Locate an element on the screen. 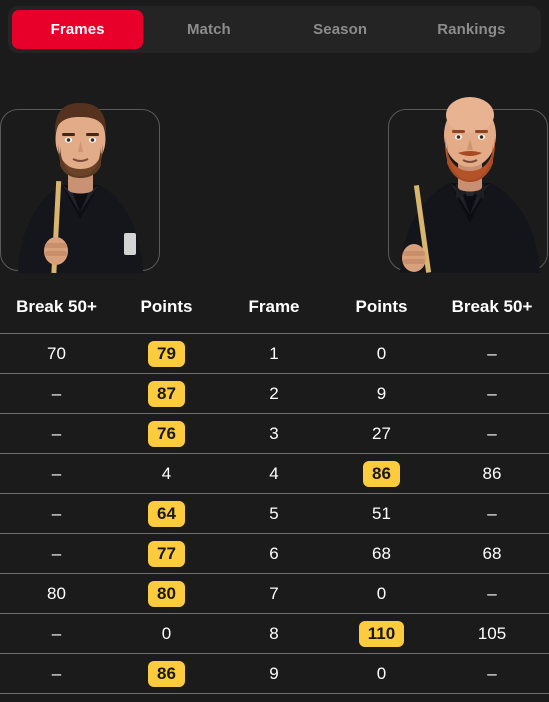 The image size is (549, 702). tab-bar-container: Frames Match Season Rankings is located at coordinates (274, 26).